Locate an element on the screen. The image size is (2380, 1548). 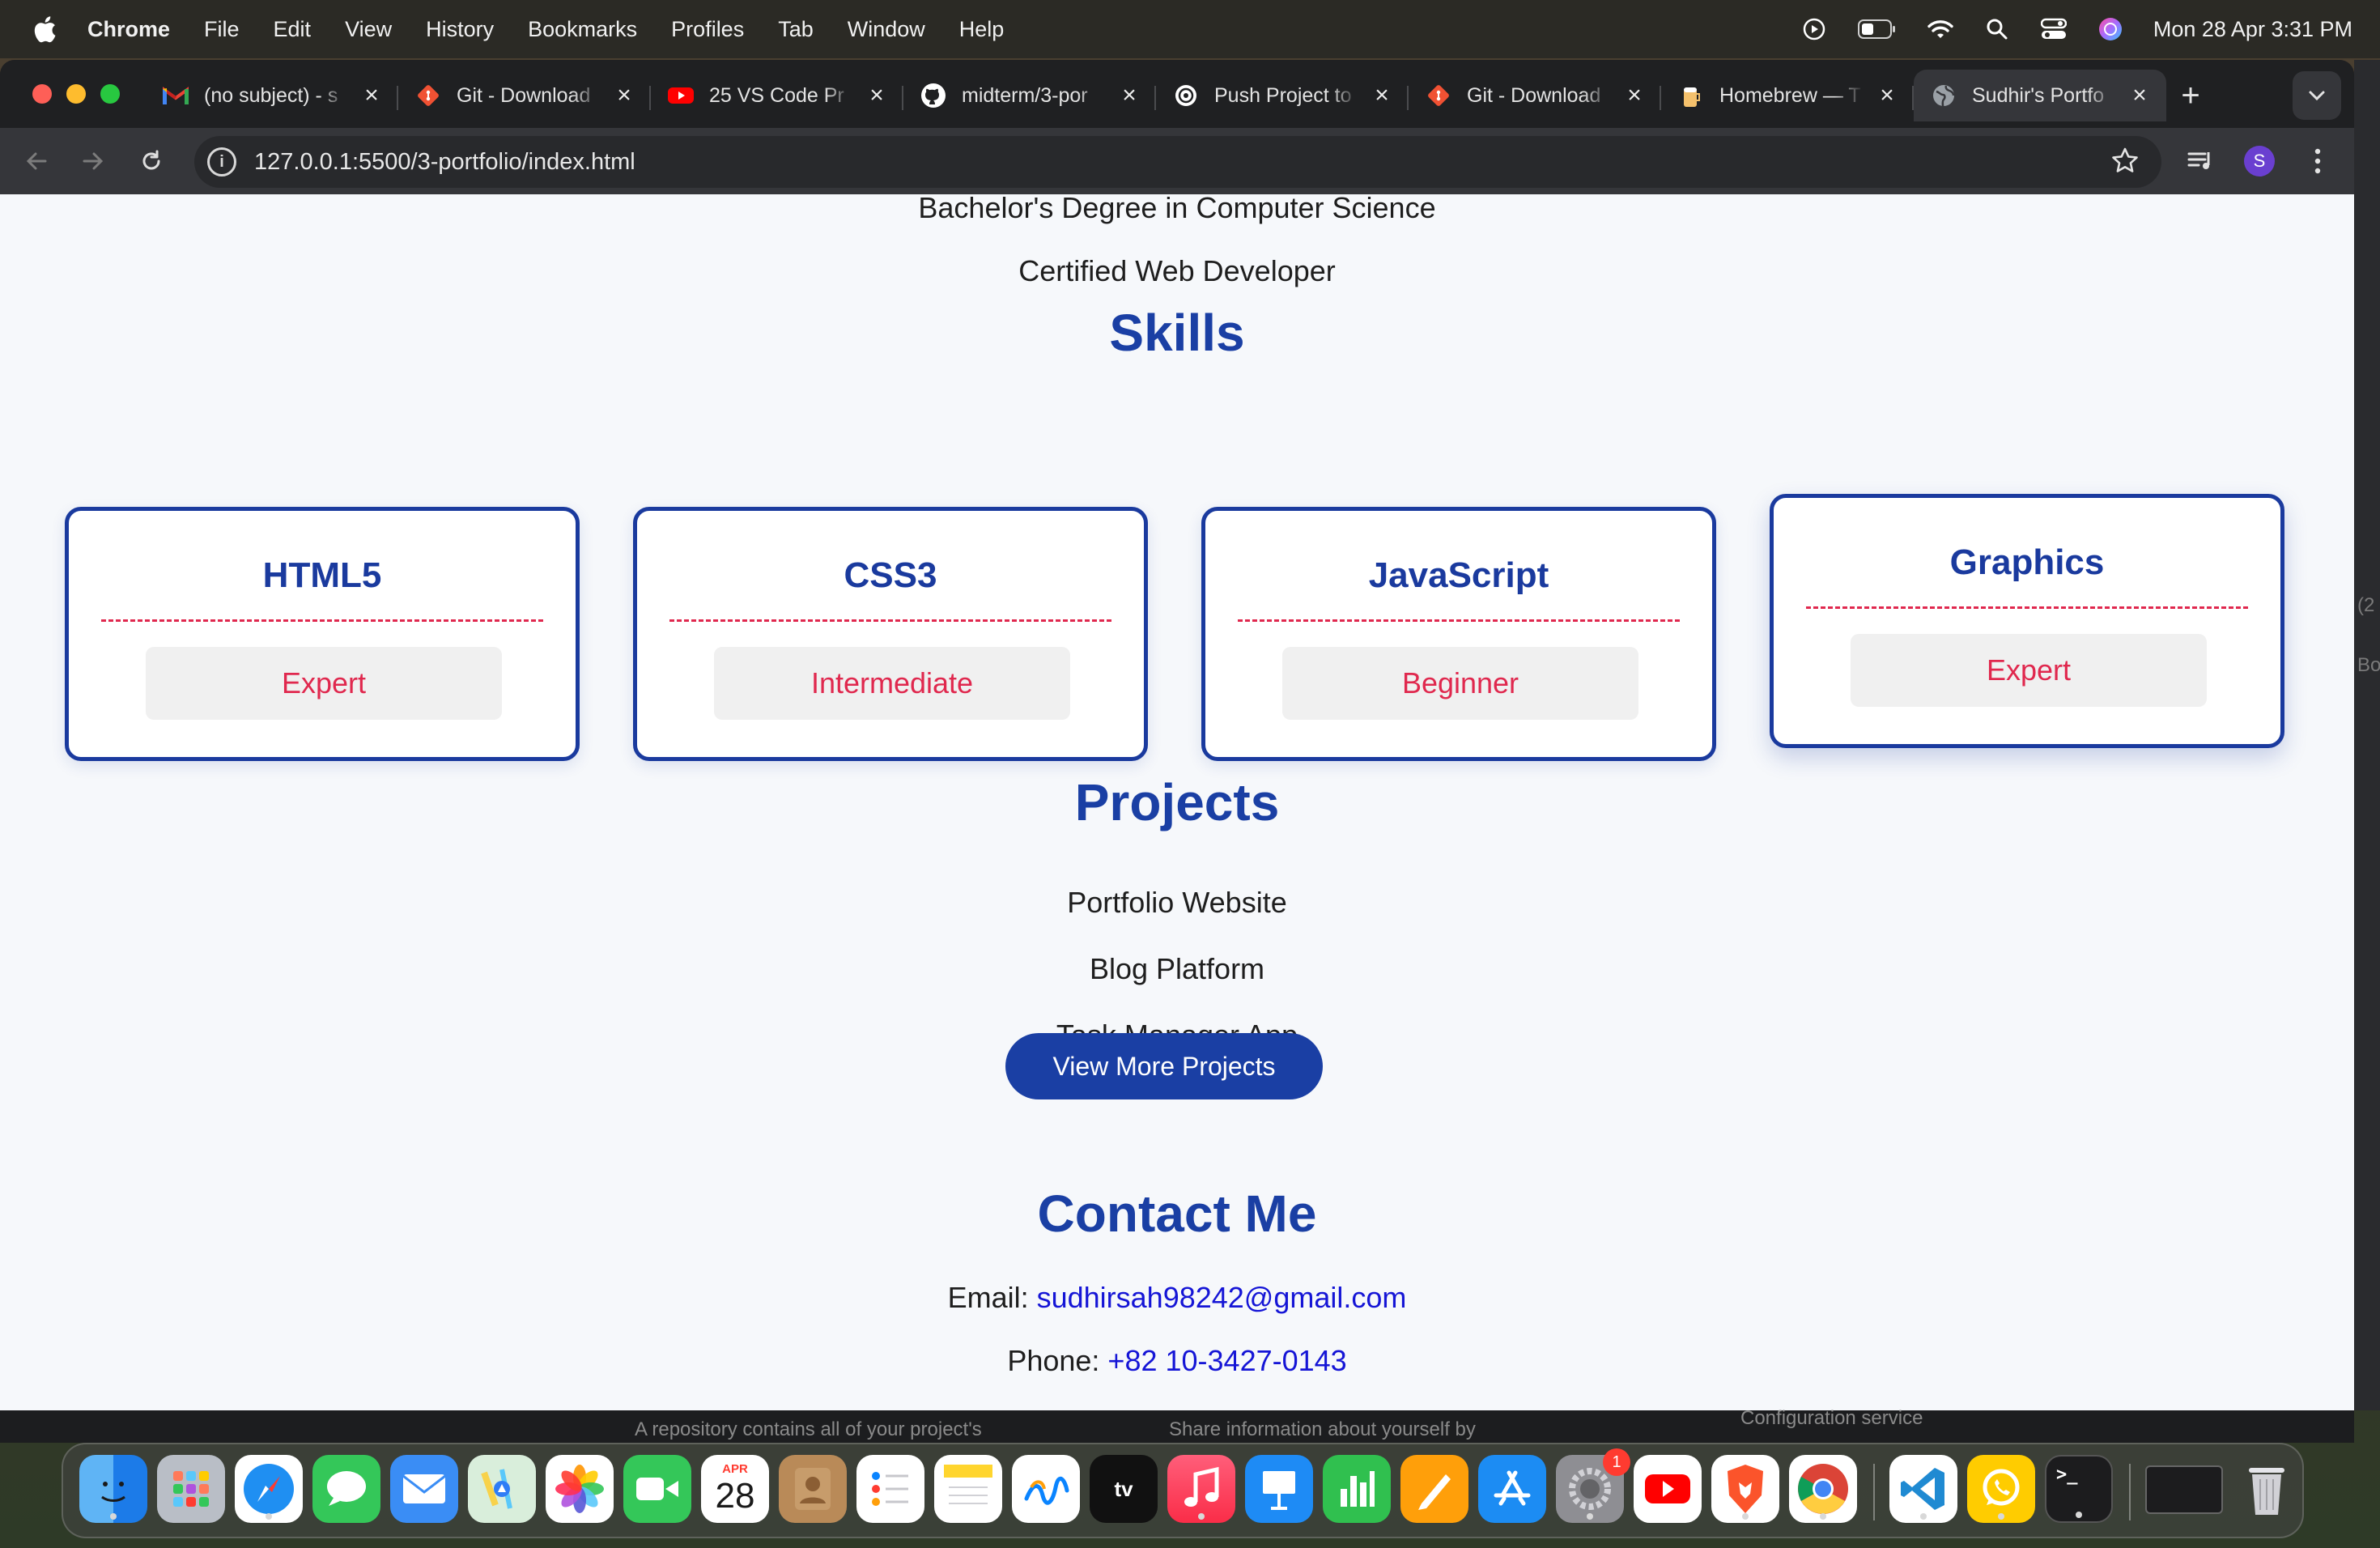
minimize-window-button is located at coordinates (76, 94).